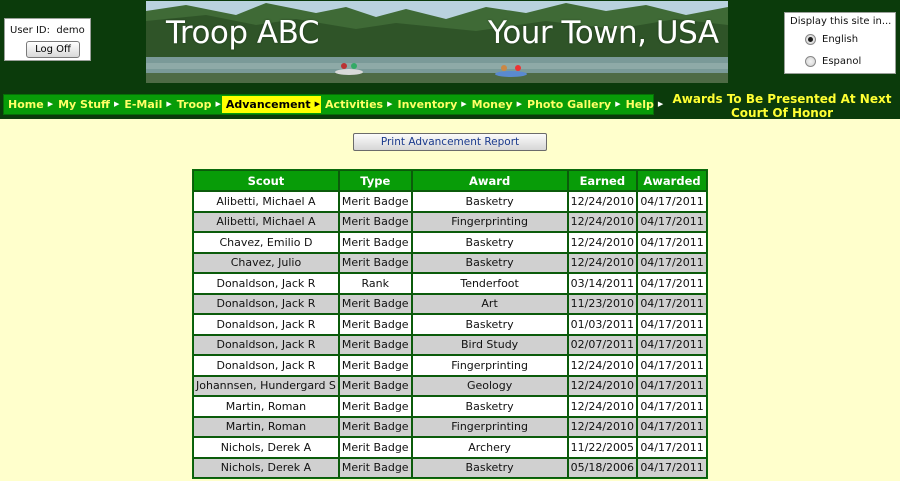 The height and width of the screenshot is (481, 900). I want to click on language-option-english: English, so click(831, 39).